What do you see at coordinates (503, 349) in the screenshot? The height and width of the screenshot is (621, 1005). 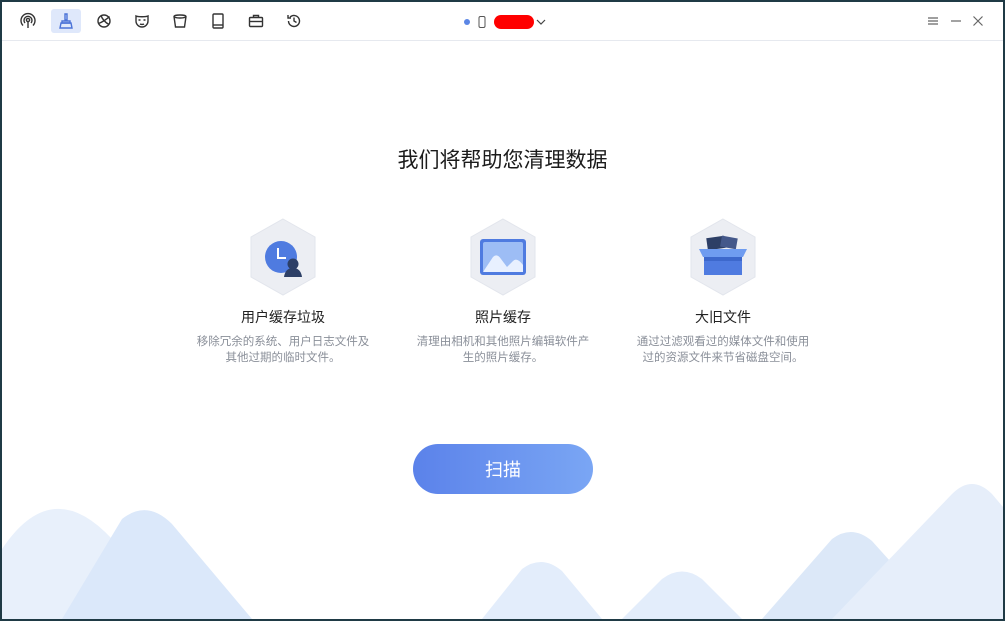 I see `feature-desc: 清理由相机和其他照片编辑软件产生的照片缓存。` at bounding box center [503, 349].